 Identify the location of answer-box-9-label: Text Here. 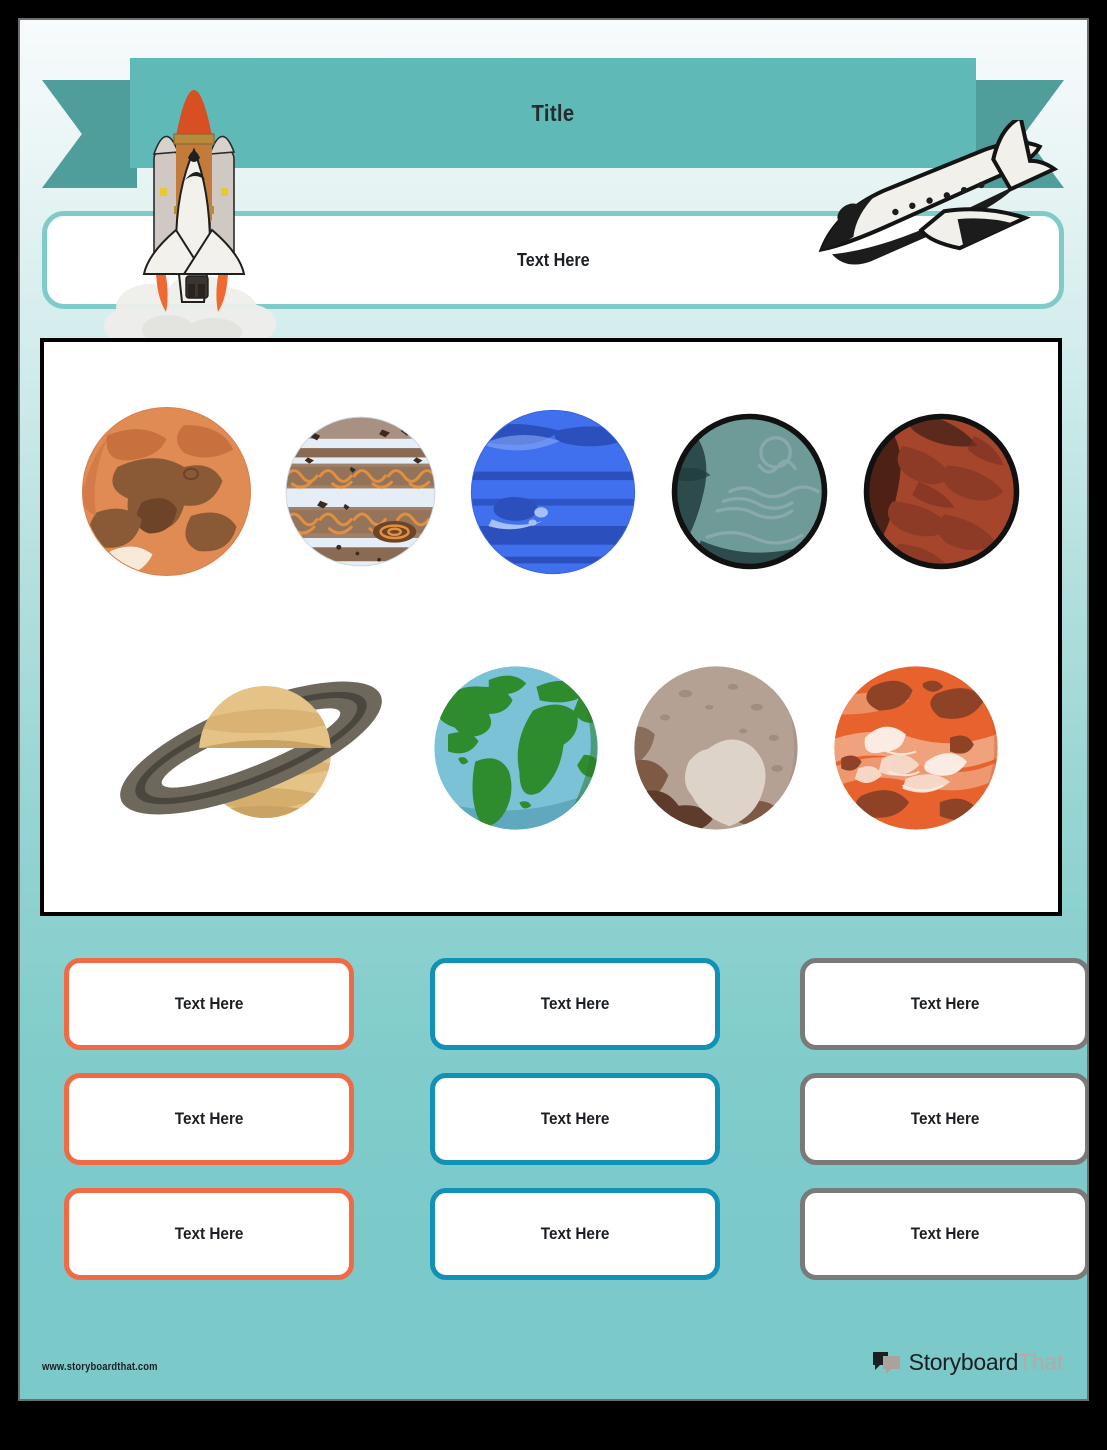
(945, 1233).